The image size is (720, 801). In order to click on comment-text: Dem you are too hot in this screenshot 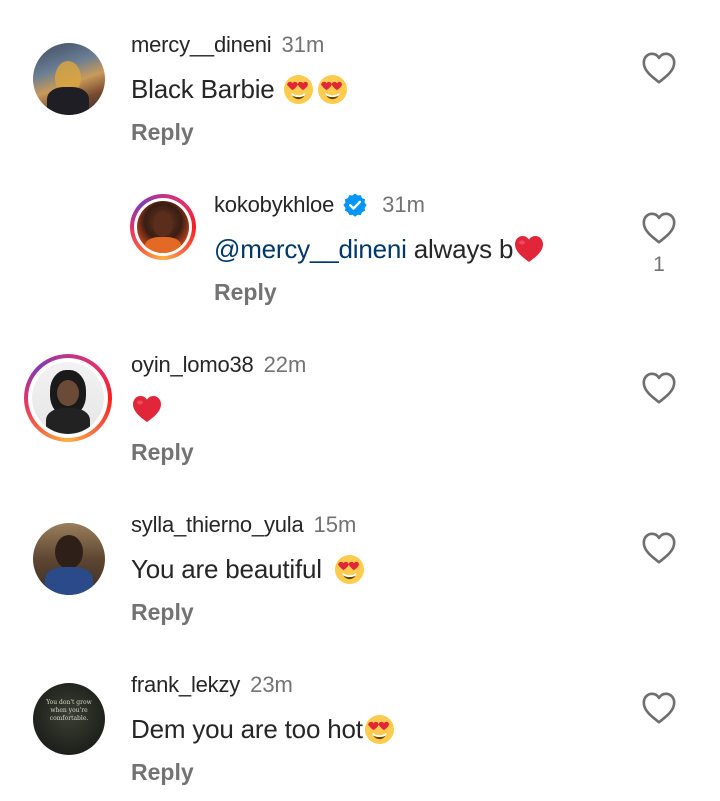, I will do `click(247, 728)`.